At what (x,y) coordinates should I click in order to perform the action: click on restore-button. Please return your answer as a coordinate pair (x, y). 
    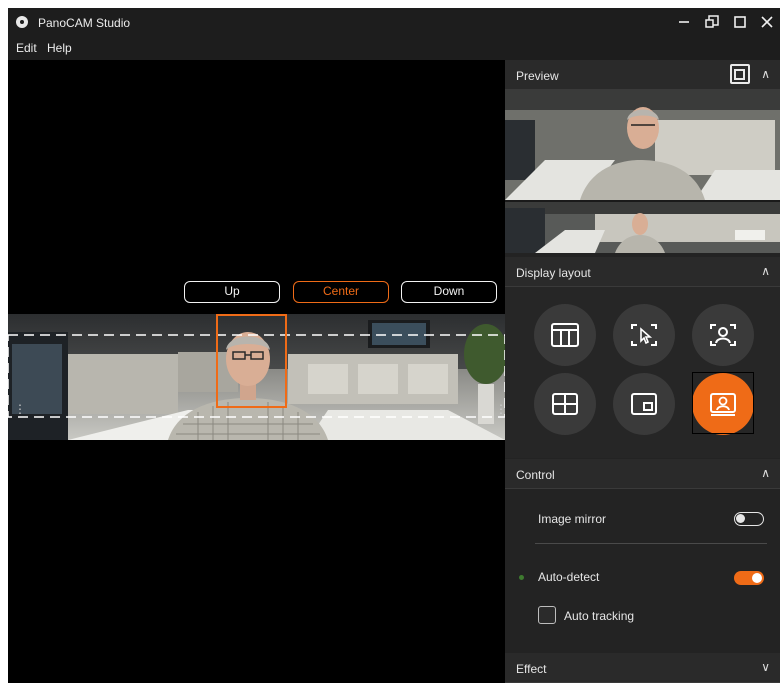
    Looking at the image, I should click on (712, 22).